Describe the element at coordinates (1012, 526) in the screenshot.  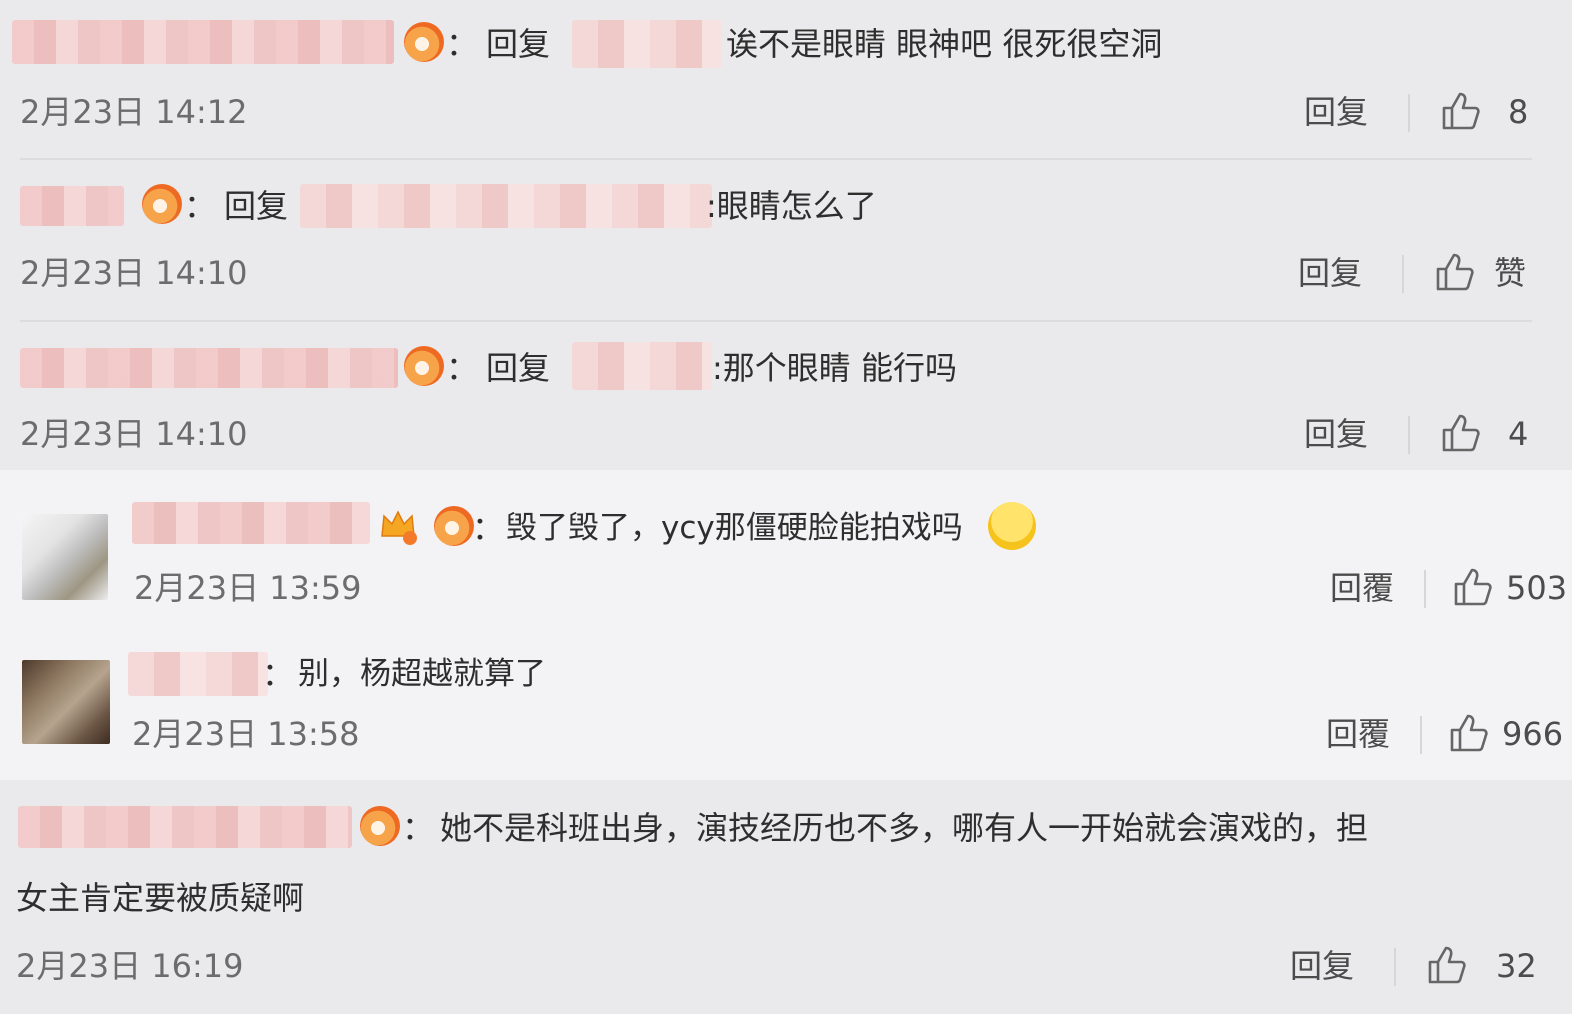
I see `cry-emoji-icon` at that location.